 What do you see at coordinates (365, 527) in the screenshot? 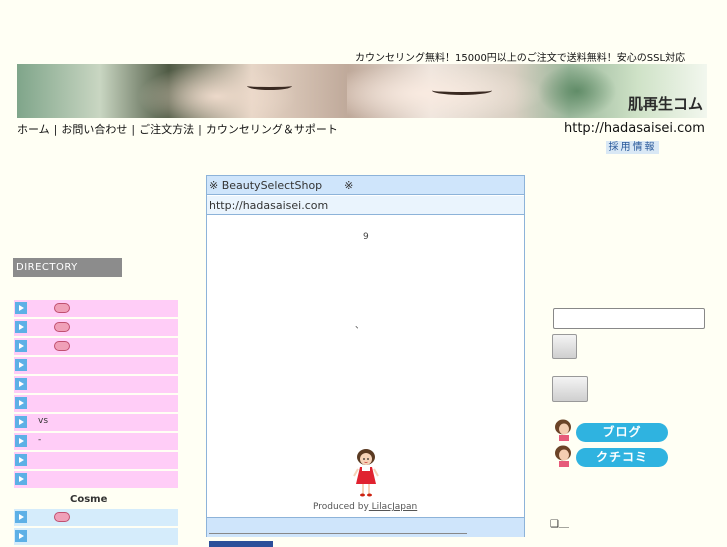
I see `shop-footer-bar` at bounding box center [365, 527].